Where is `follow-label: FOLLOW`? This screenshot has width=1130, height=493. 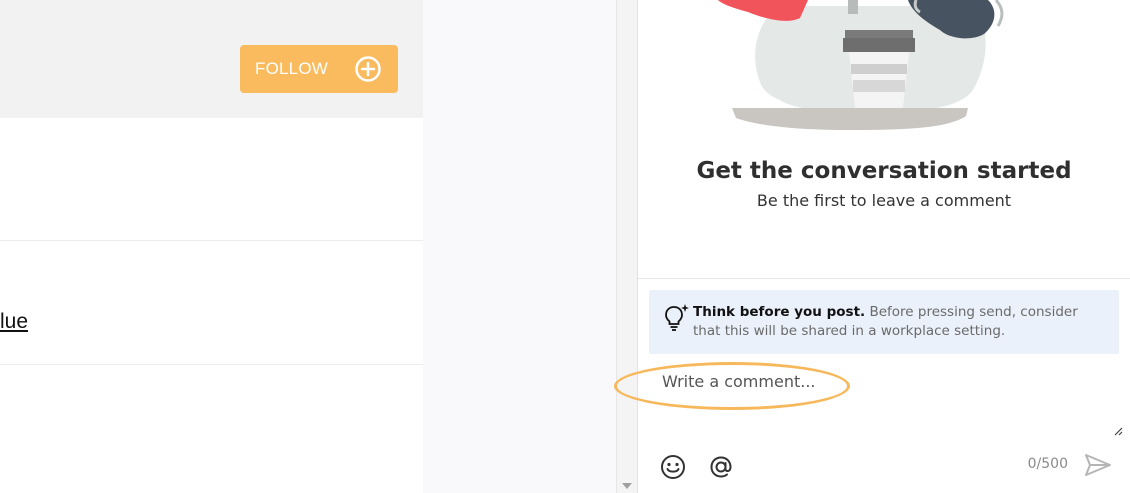
follow-label: FOLLOW is located at coordinates (291, 68).